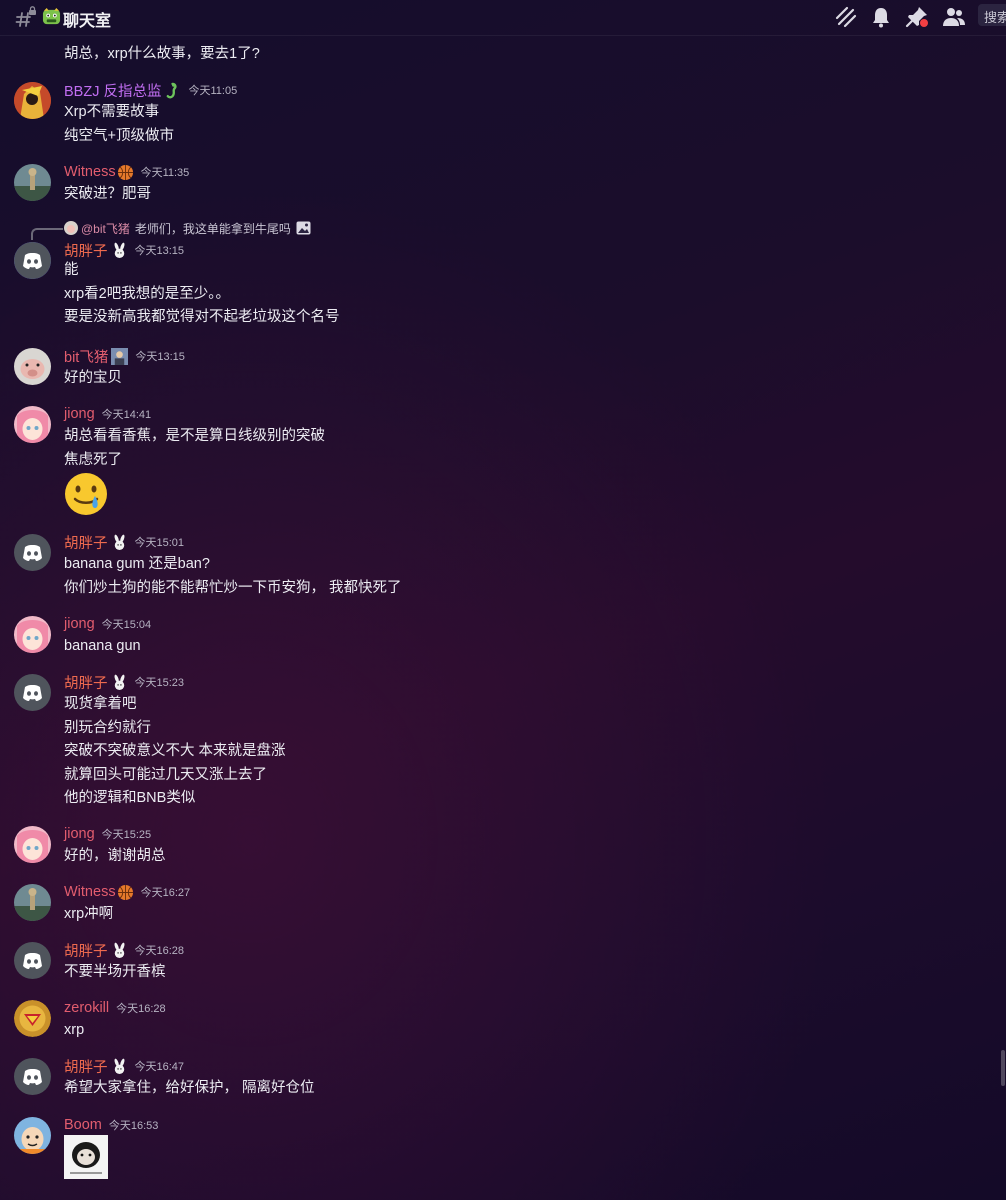  I want to click on timestamp: 今天11:35, so click(165, 173).